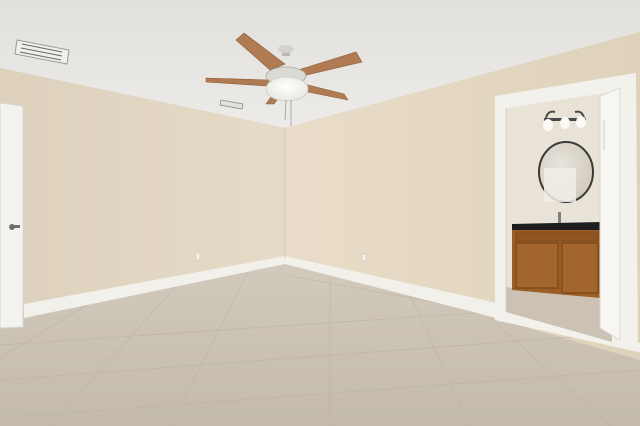  I want to click on wall-outlet-right, so click(364, 257).